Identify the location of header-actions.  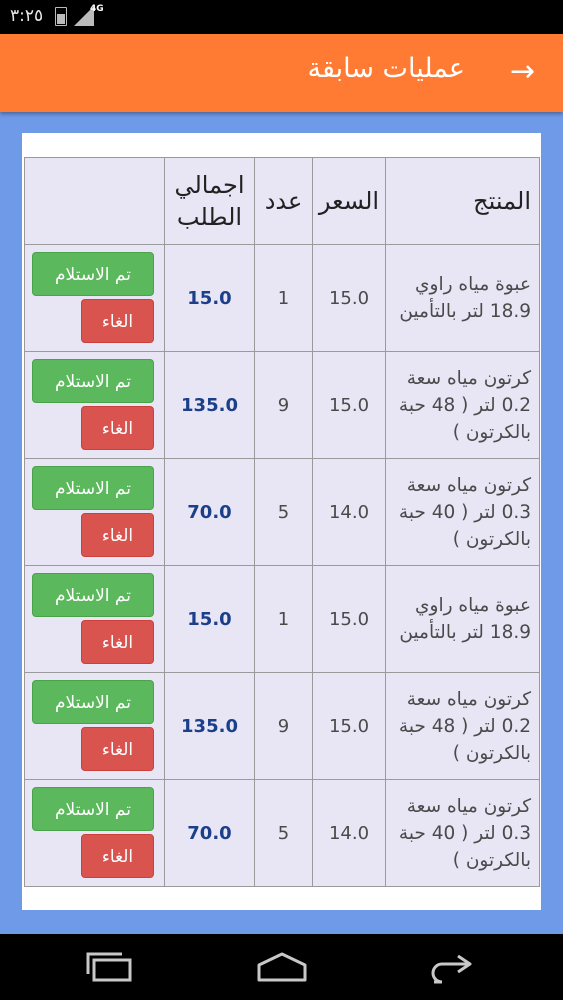
(94, 201).